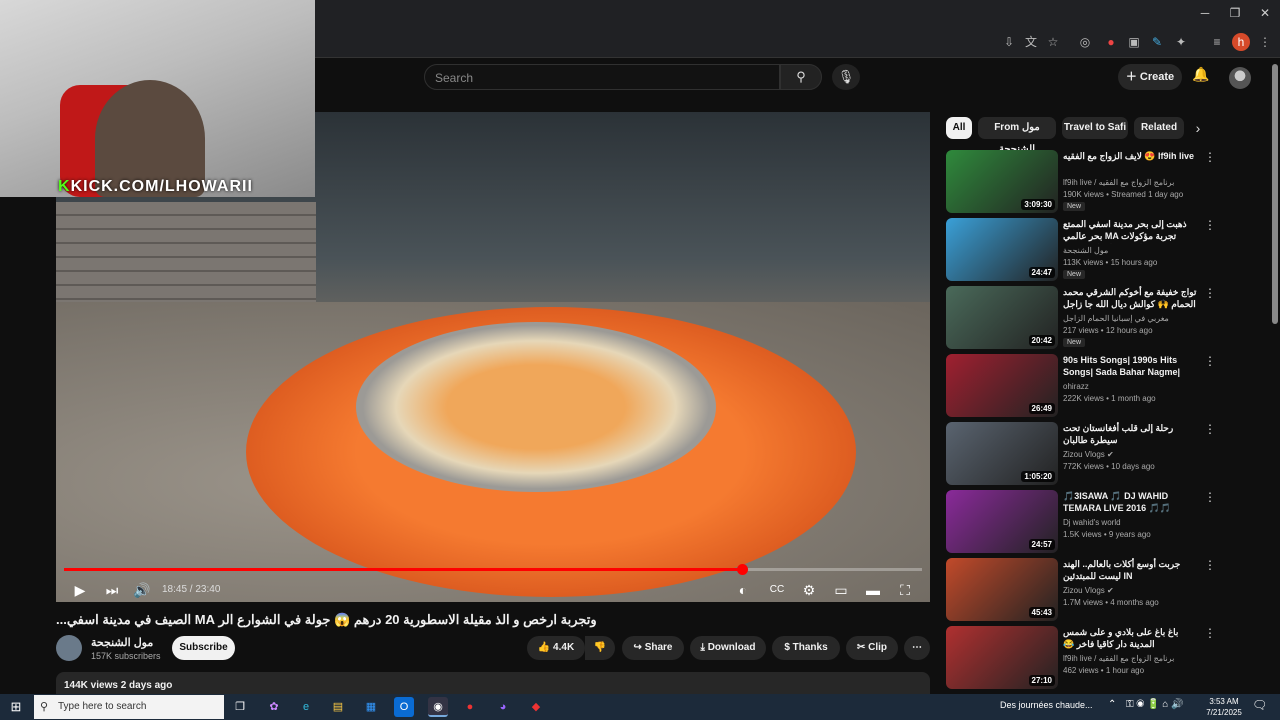 Image resolution: width=1280 pixels, height=720 pixels. I want to click on recommendation-thumbnail: 1:05:20, so click(1002, 453).